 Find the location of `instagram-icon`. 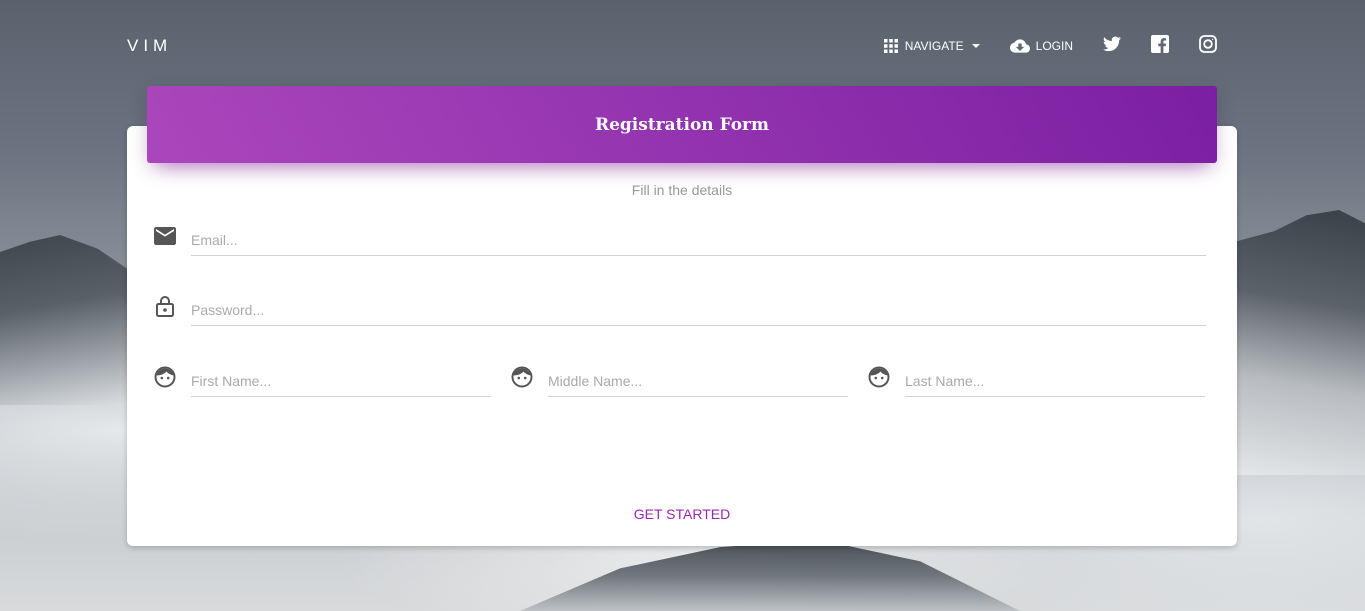

instagram-icon is located at coordinates (1208, 46).